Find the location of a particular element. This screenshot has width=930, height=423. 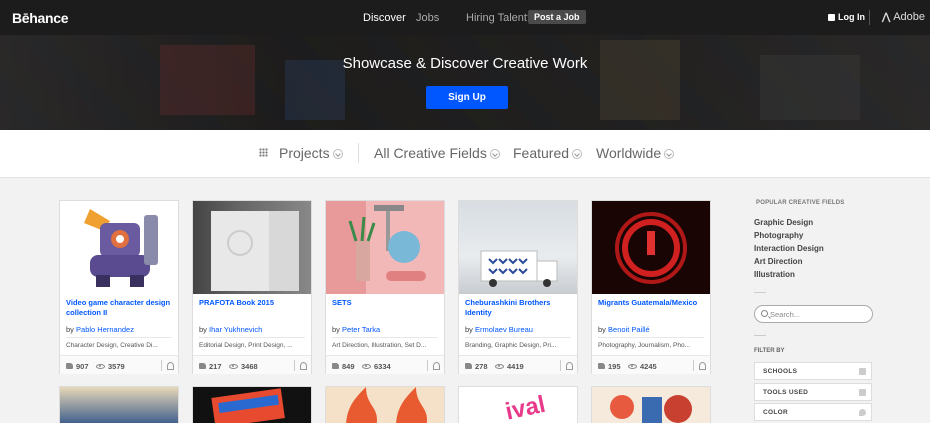

projects-dropdown: Projects is located at coordinates (311, 153).